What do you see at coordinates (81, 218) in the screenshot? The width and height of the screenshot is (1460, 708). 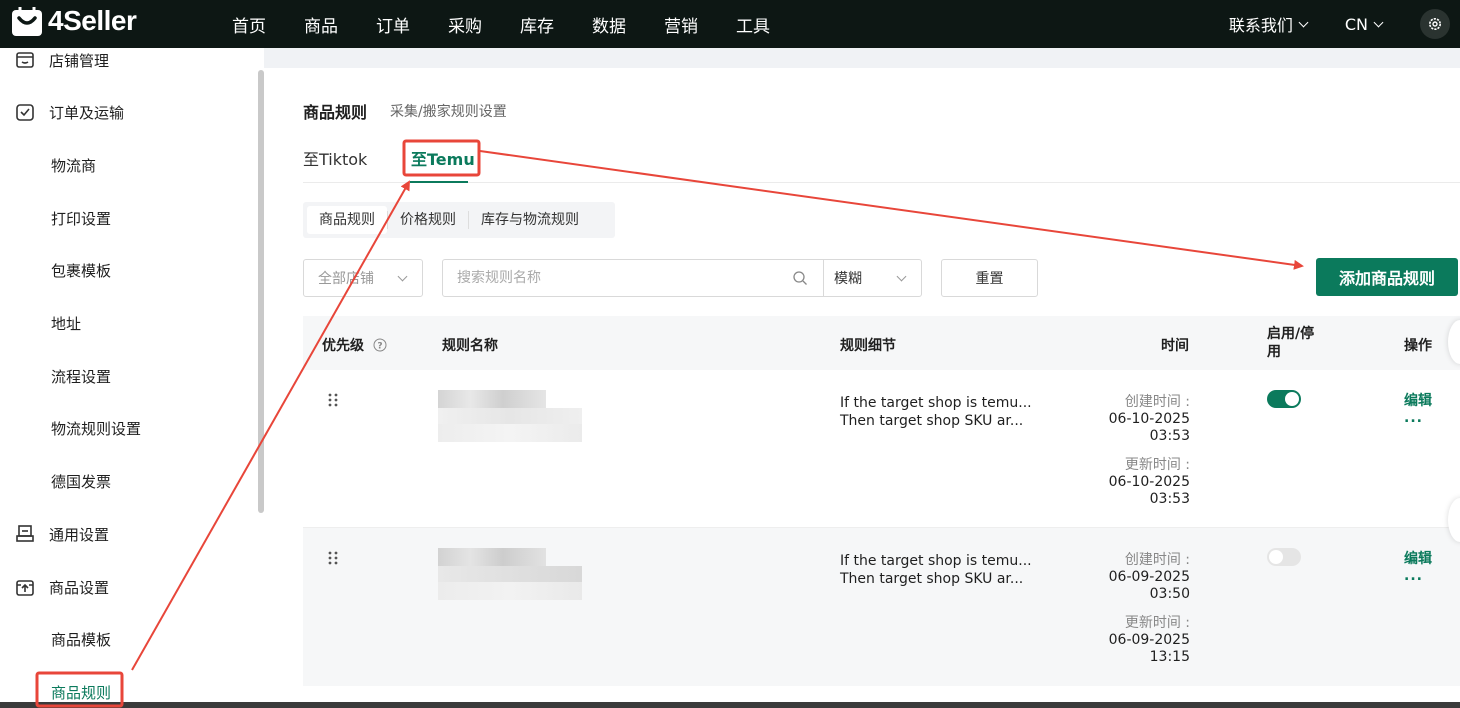 I see `sidebar-item-label: 打印设置` at bounding box center [81, 218].